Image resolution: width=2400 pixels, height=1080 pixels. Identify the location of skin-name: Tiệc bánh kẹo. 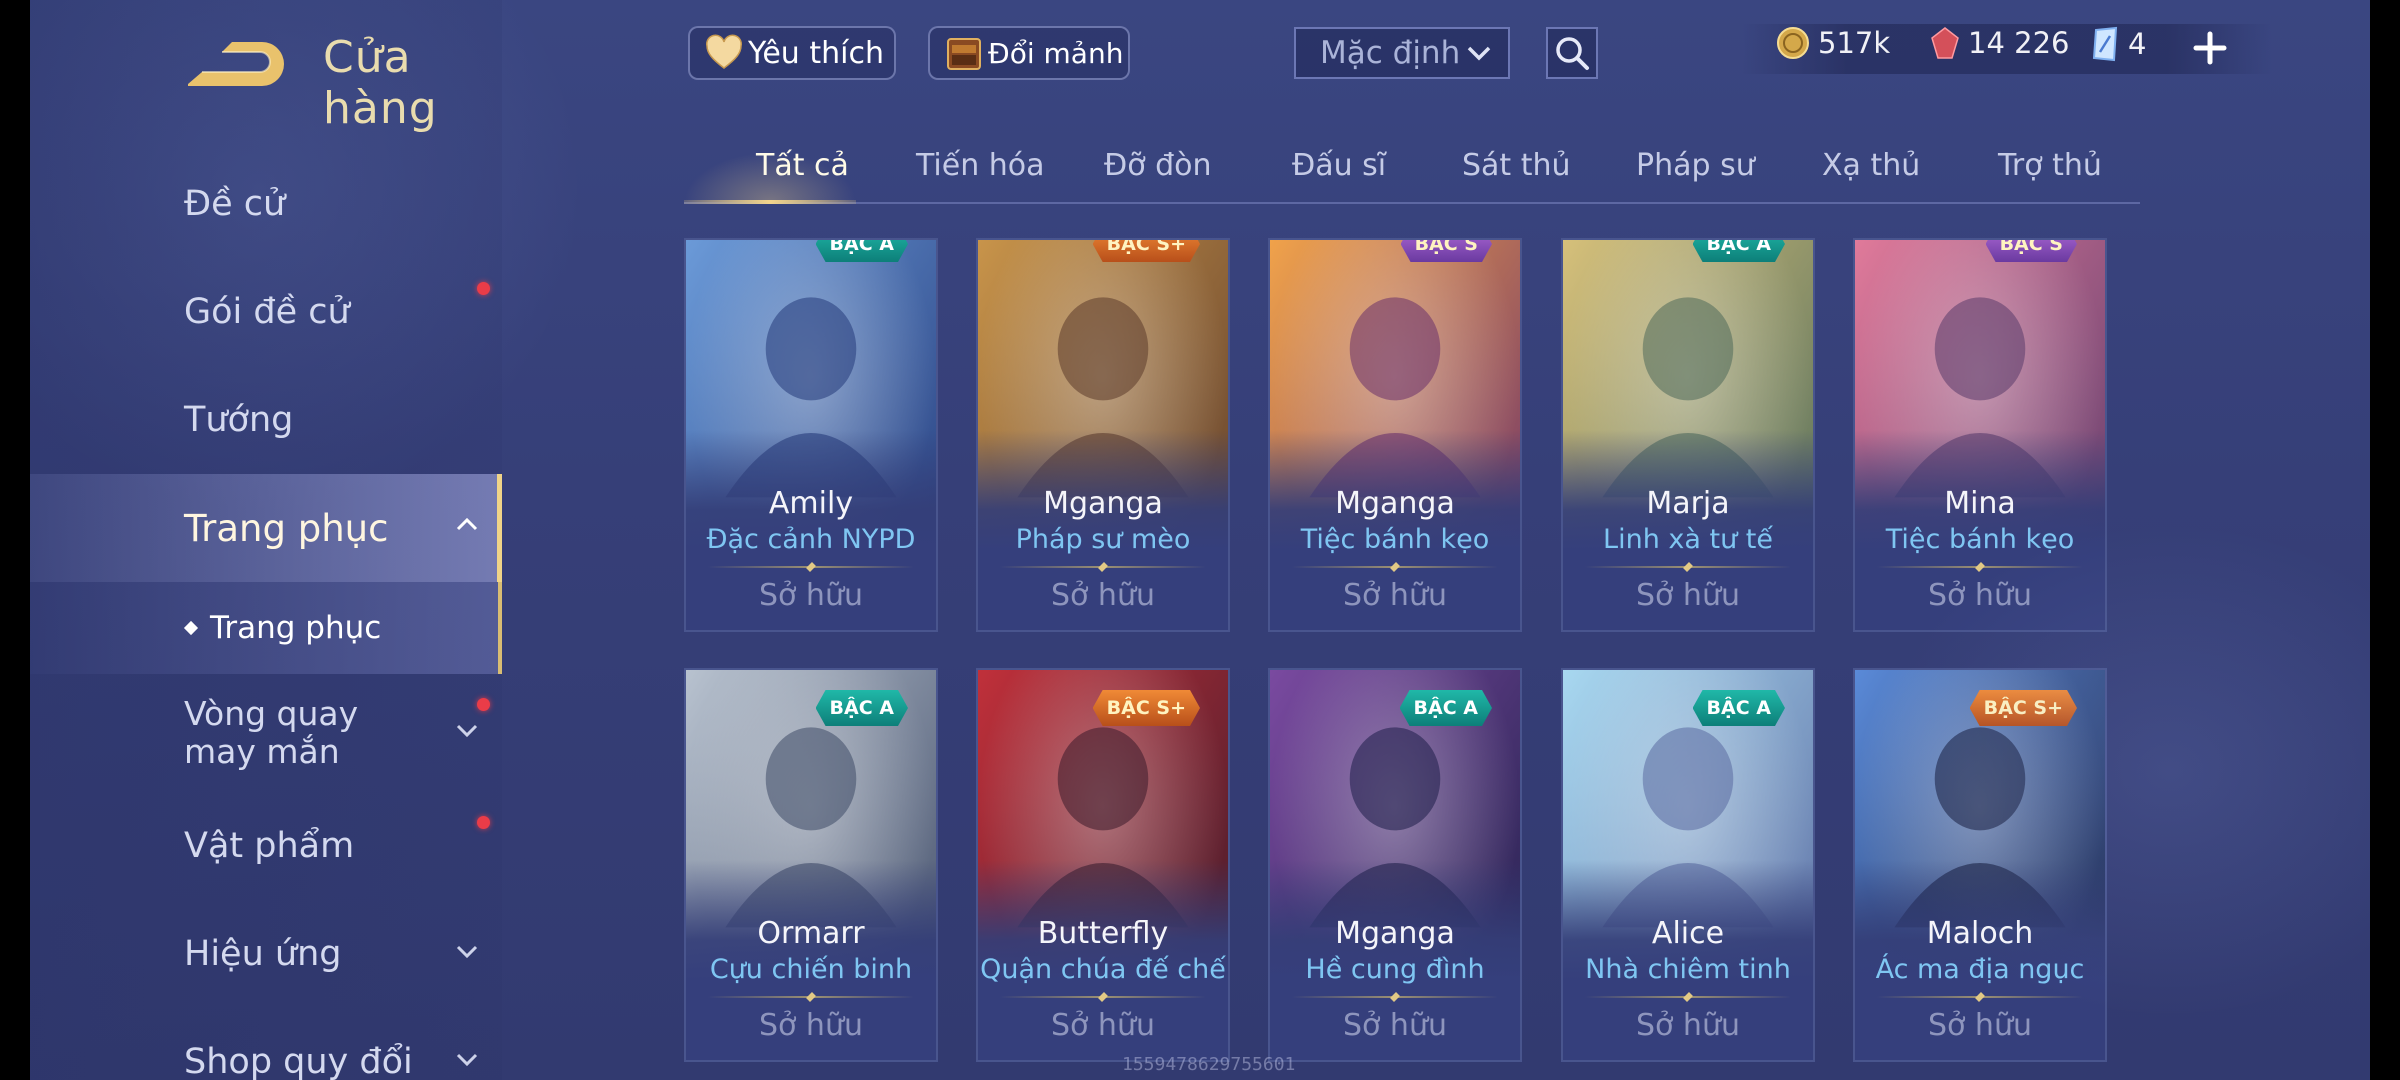
(1395, 539).